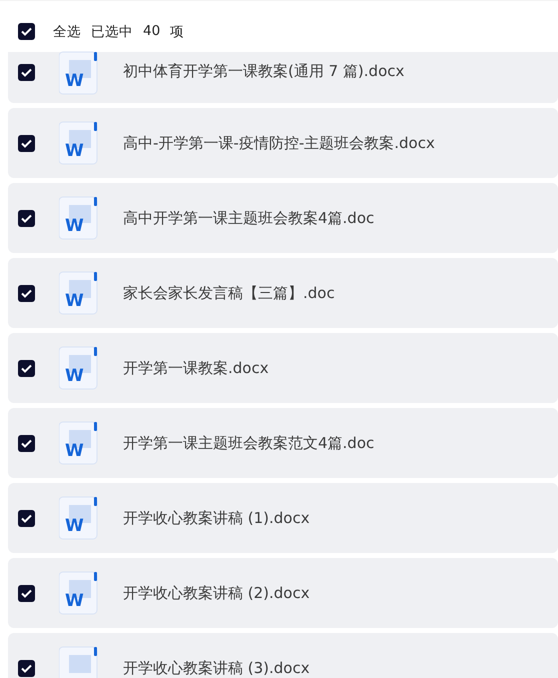  What do you see at coordinates (196, 368) in the screenshot?
I see `file-name: 开学第一课教案.docx` at bounding box center [196, 368].